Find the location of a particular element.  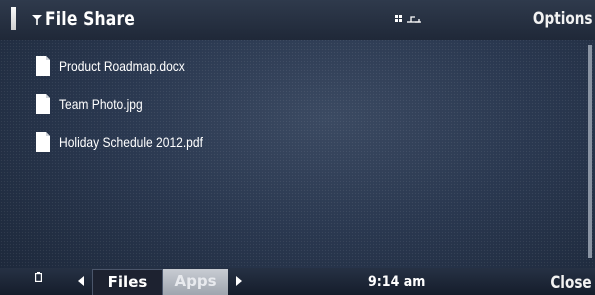

network-antenna-icon is located at coordinates (37, 20).